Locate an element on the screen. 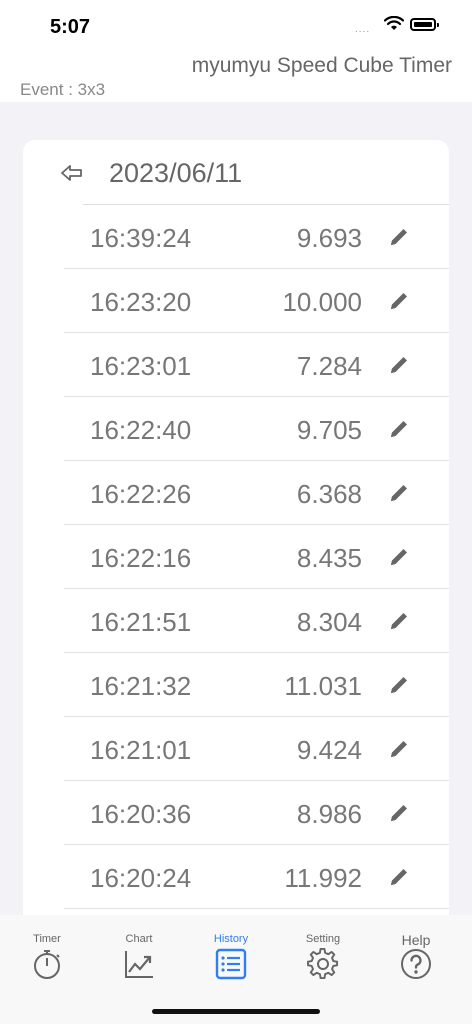  app-header: myumyu Speed Cube Timer Event : 3x3 is located at coordinates (236, 76).